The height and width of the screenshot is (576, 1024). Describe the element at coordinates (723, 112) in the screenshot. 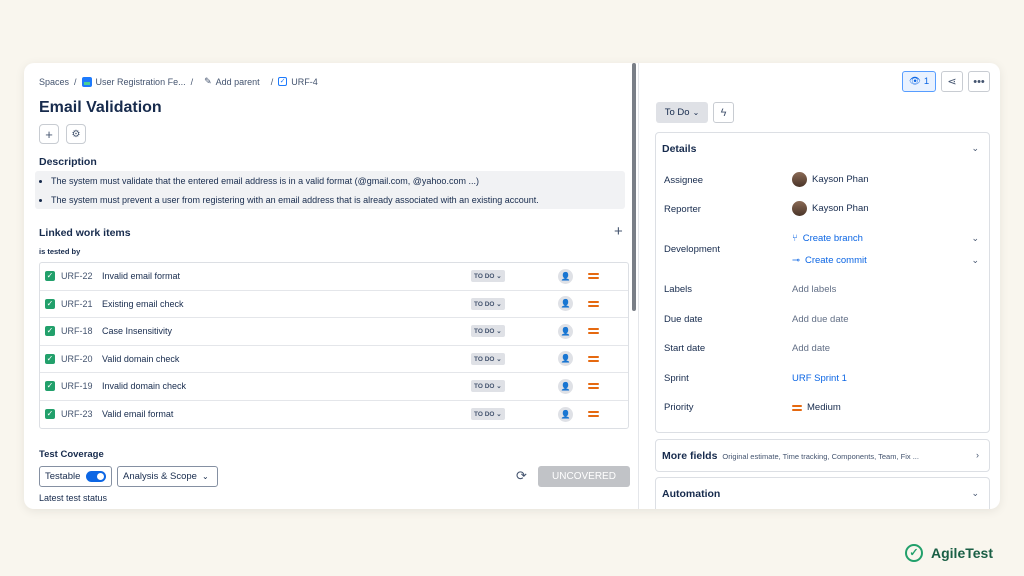

I see `automation-actions-button: ϟ` at that location.